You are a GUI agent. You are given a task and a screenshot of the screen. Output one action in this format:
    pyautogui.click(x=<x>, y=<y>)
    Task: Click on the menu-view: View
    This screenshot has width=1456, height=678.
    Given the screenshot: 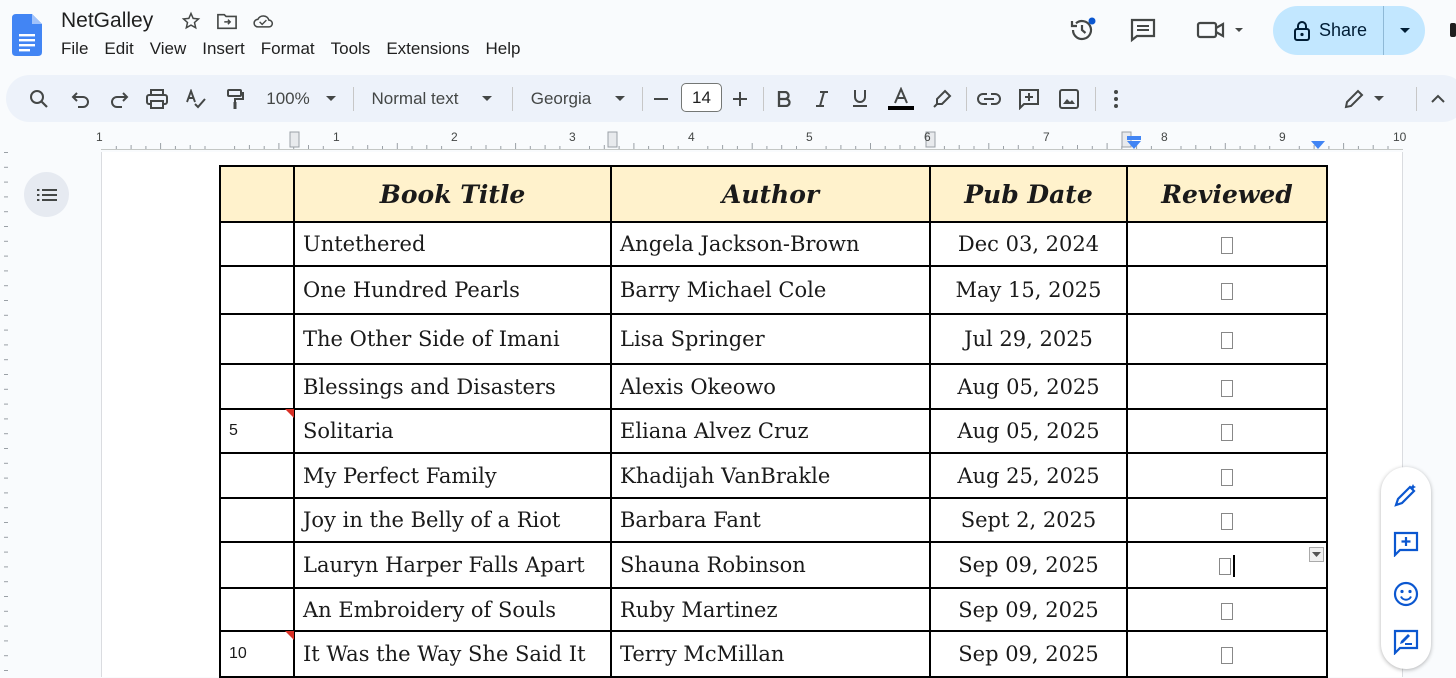 What is the action you would take?
    pyautogui.click(x=168, y=49)
    